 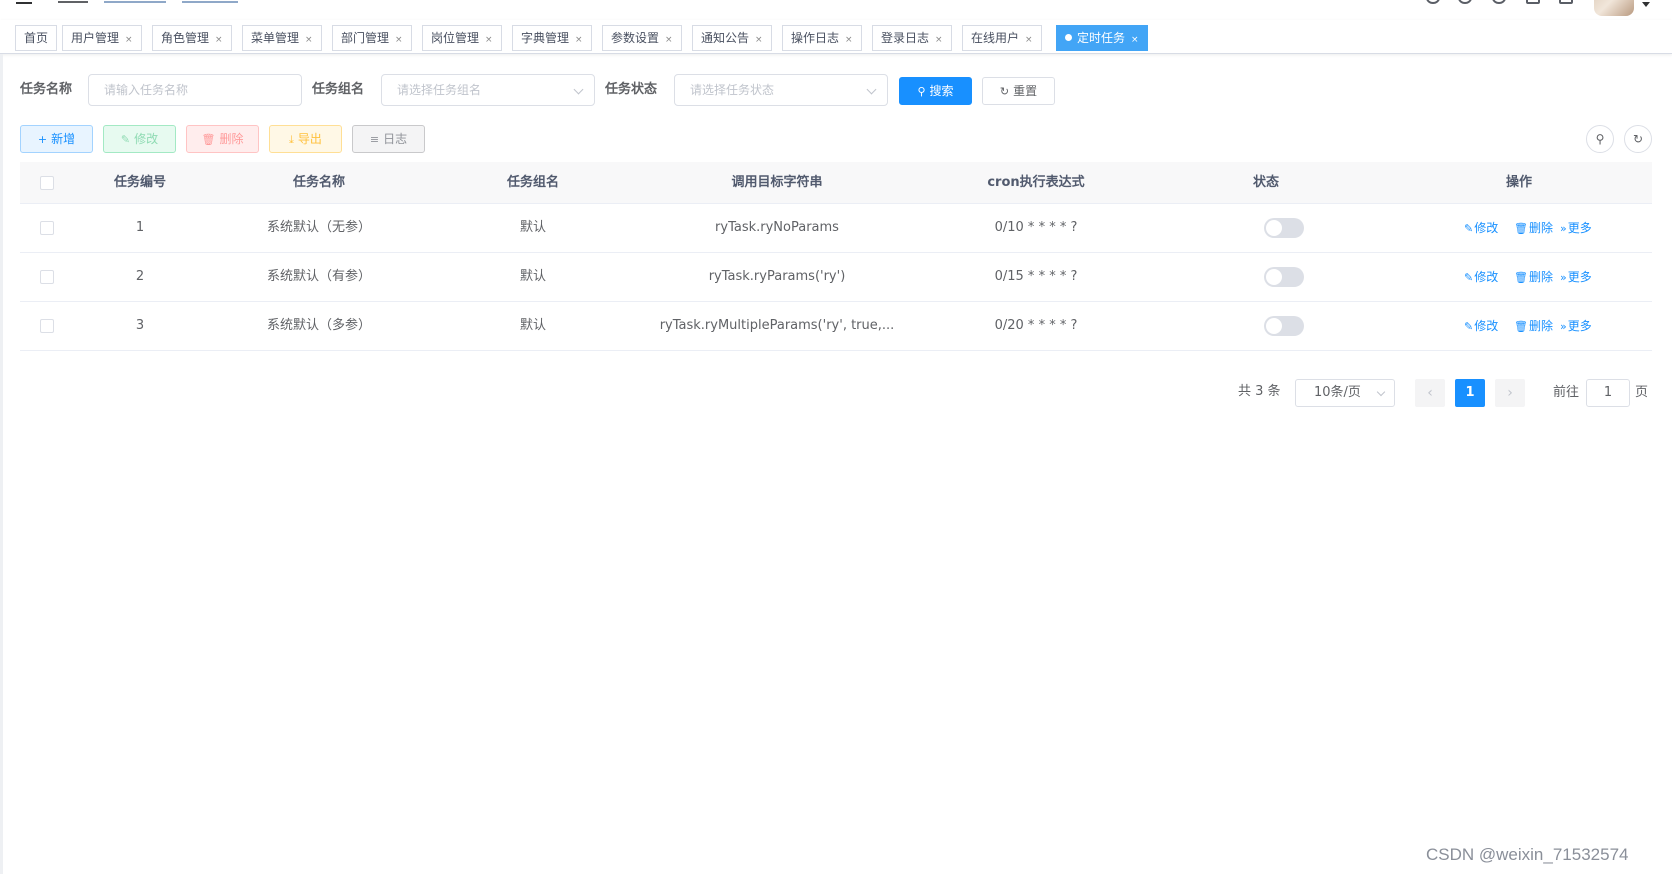 I want to click on tag-label: 用户管理, so click(x=95, y=38).